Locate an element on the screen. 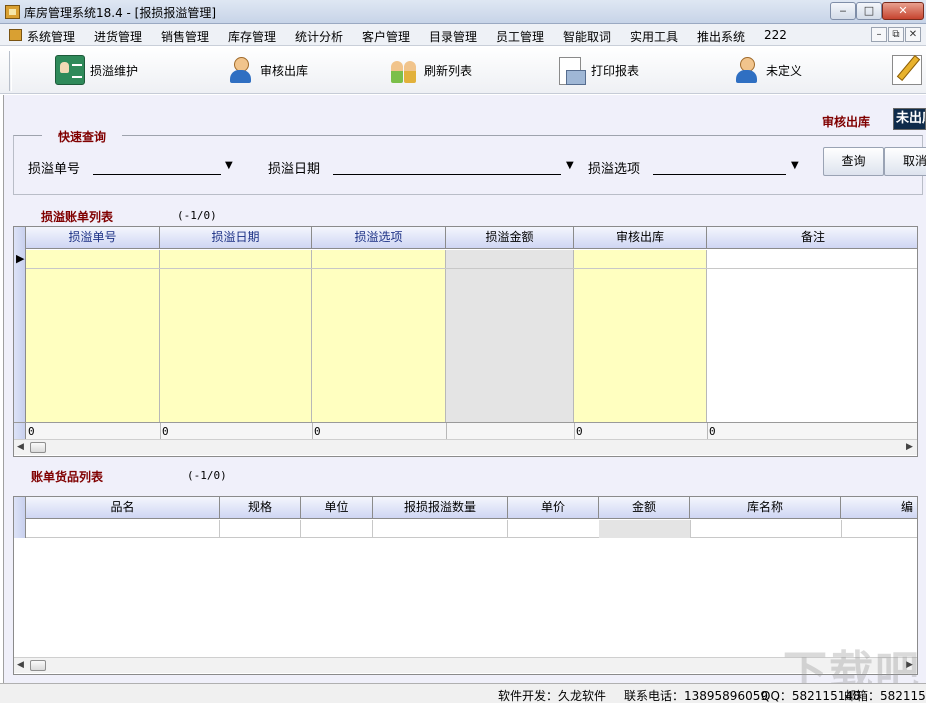  menu-customers: 客户管理 is located at coordinates (386, 36).